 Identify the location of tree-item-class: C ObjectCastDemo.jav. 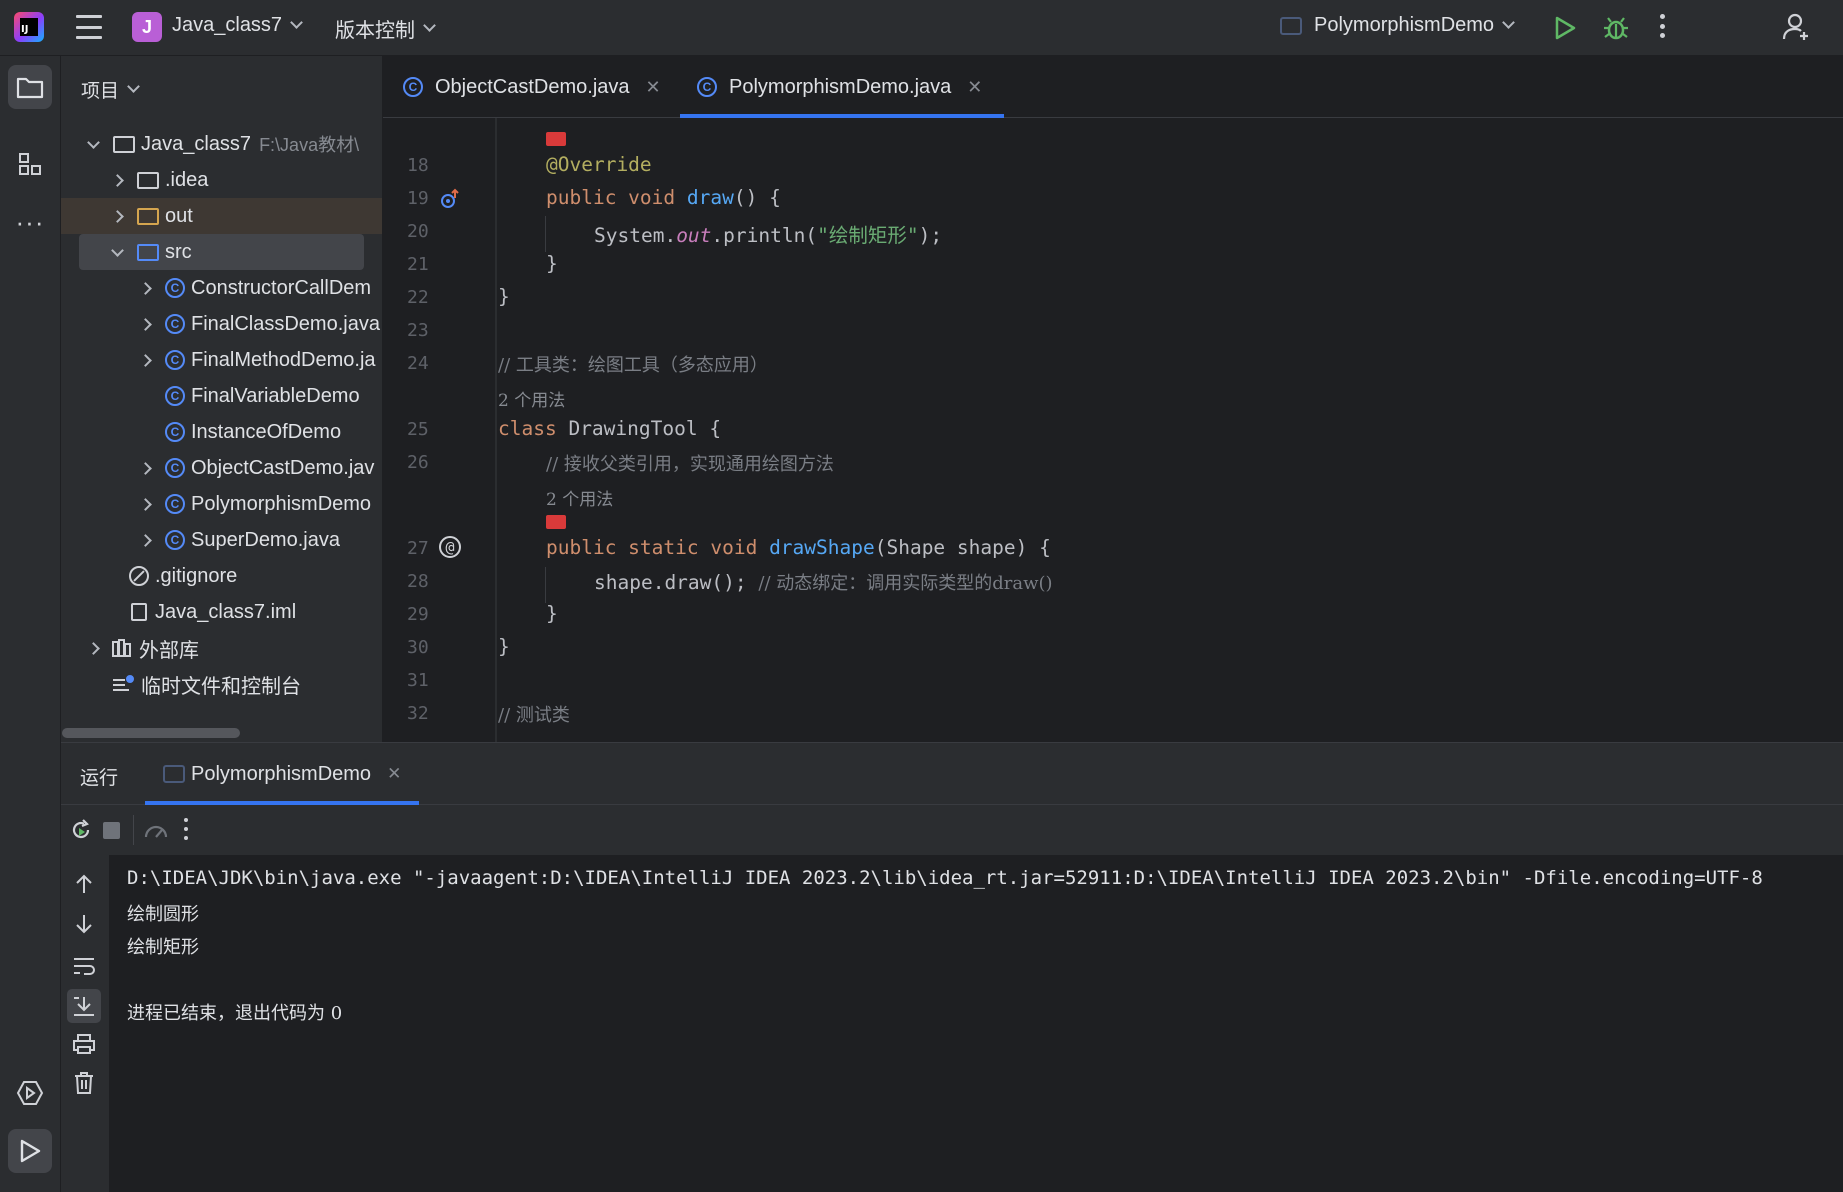
(221, 468).